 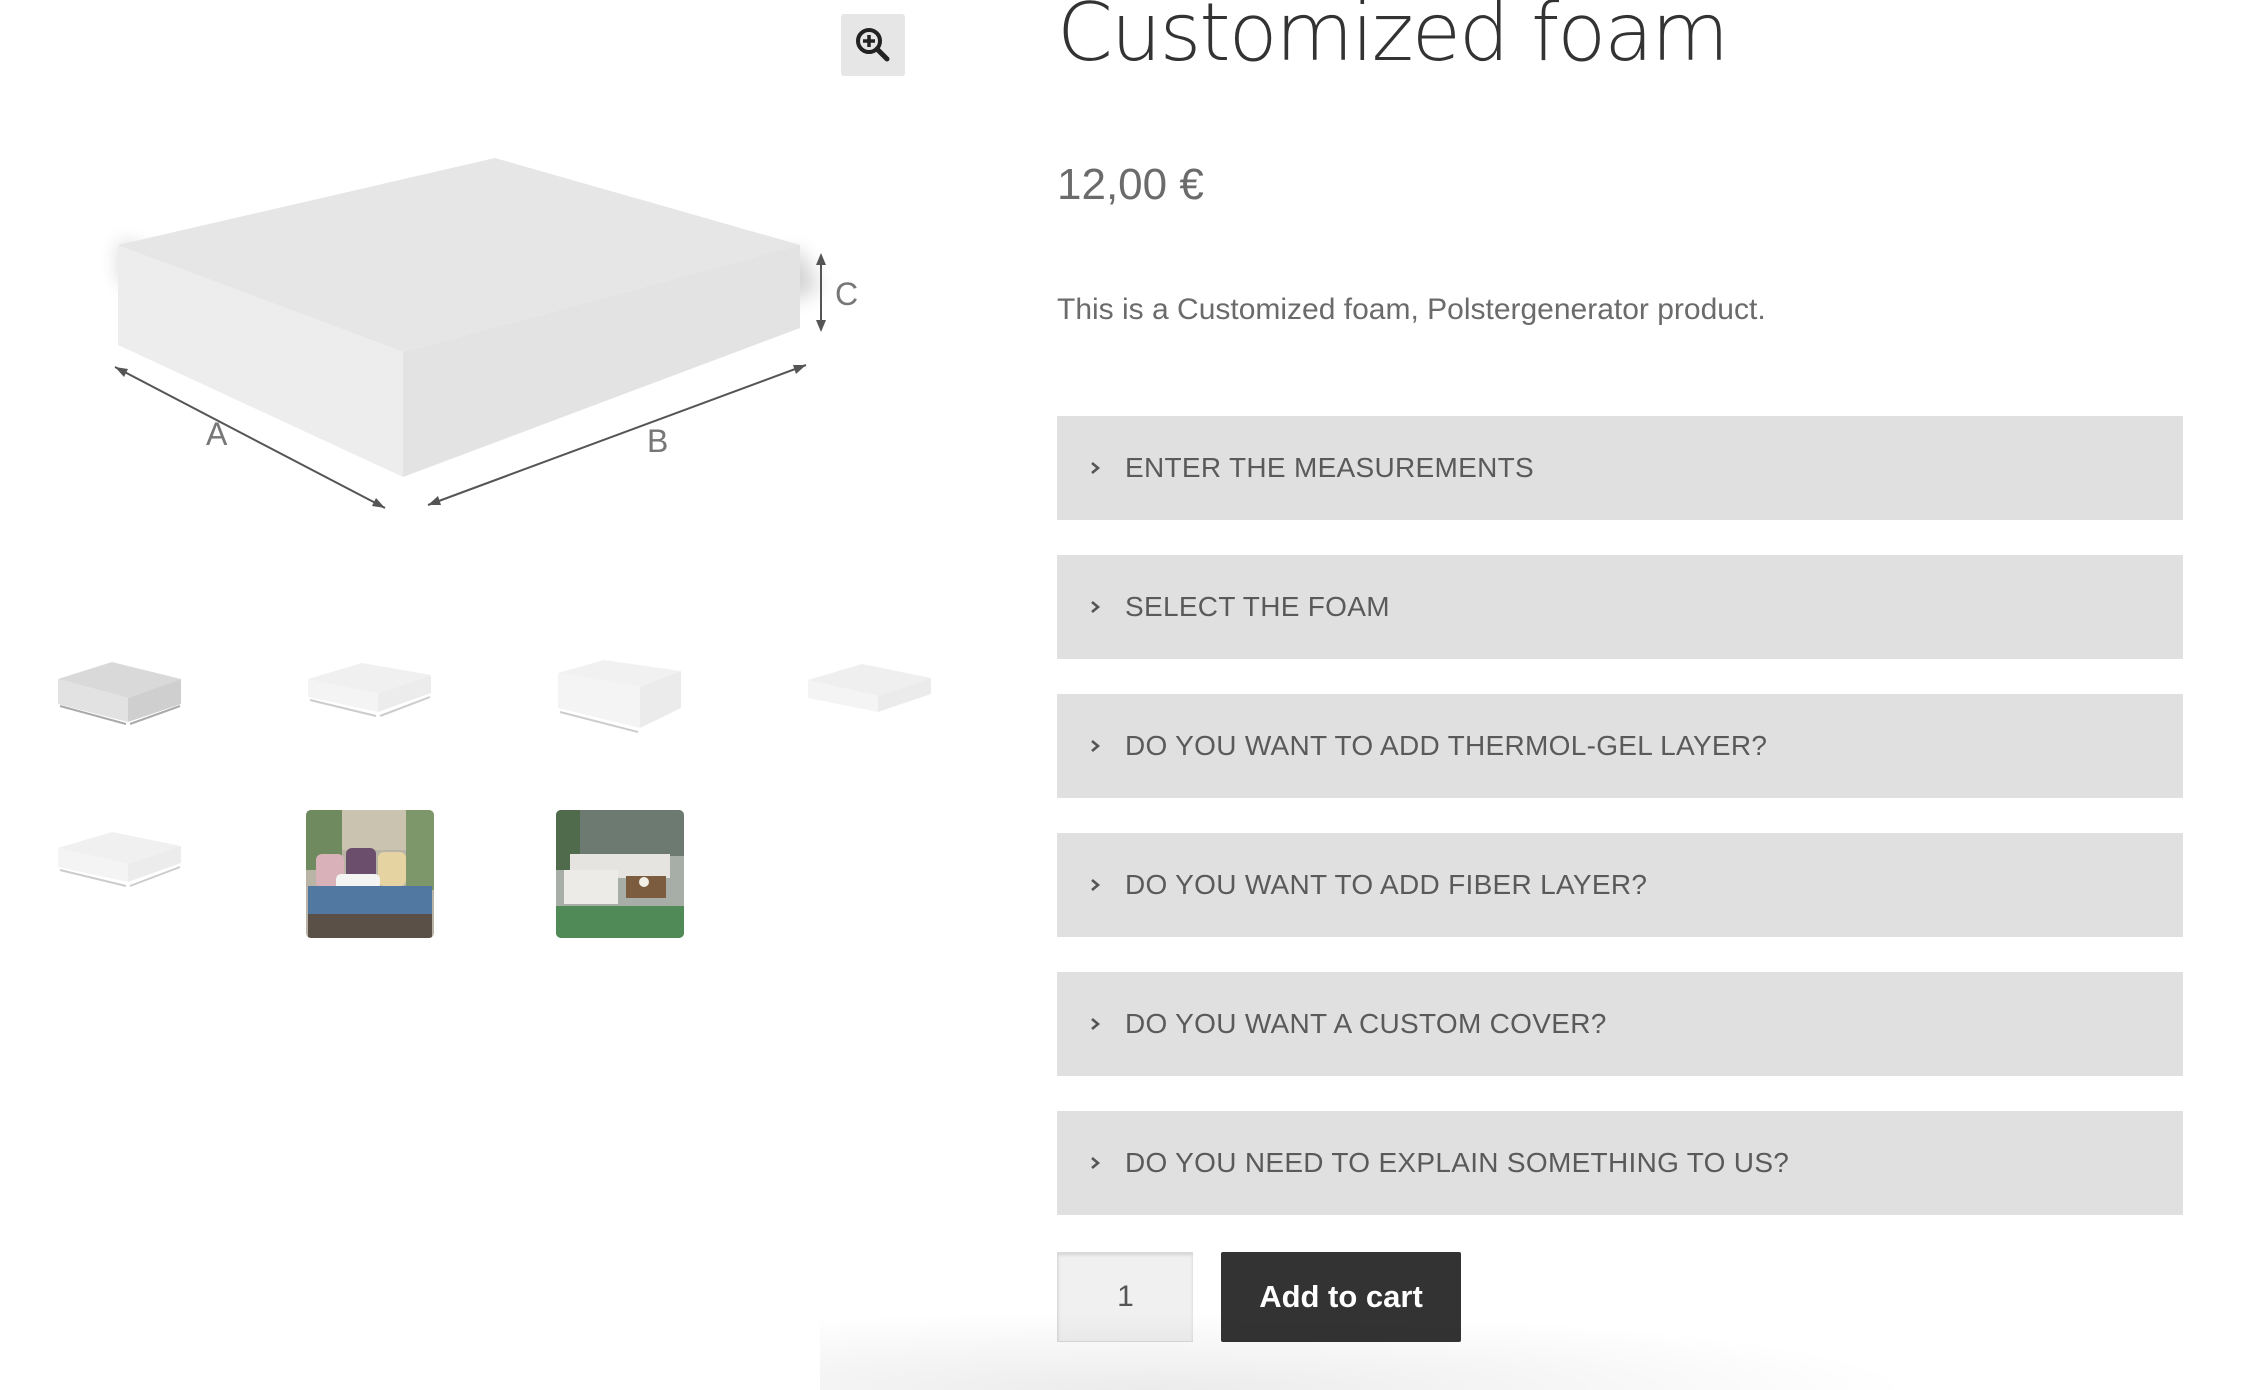 I want to click on thumbnail-6-photo, so click(x=370, y=874).